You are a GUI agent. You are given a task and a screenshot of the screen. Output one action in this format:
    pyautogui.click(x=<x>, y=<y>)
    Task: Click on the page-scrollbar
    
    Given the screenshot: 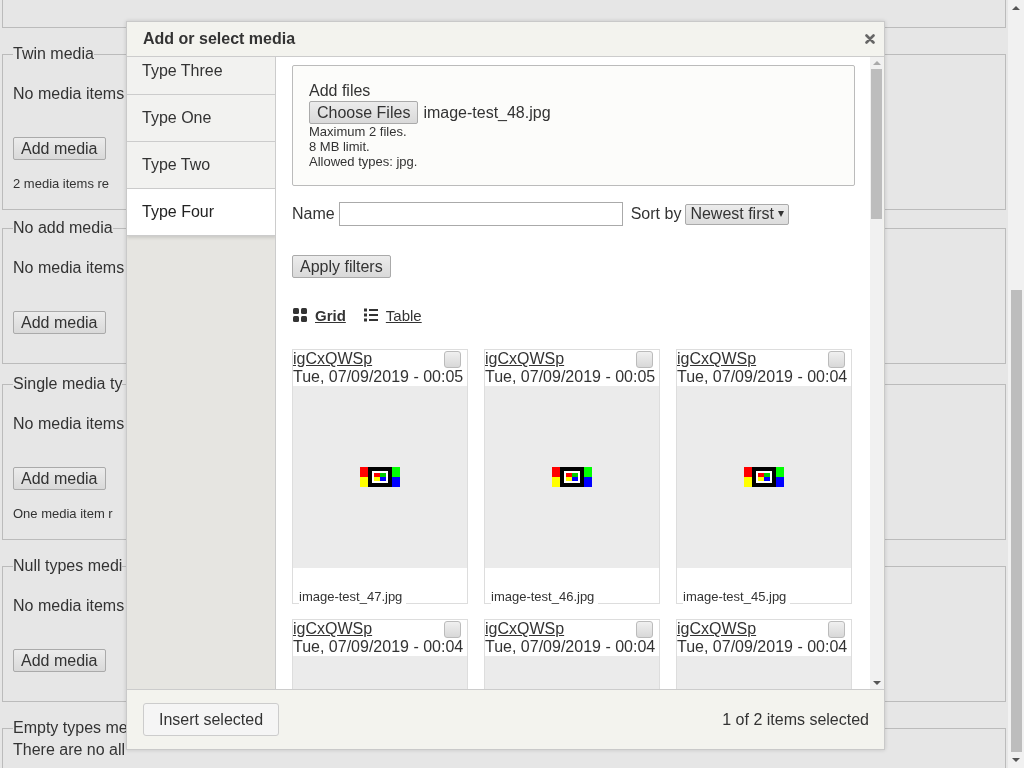 What is the action you would take?
    pyautogui.click(x=1016, y=384)
    